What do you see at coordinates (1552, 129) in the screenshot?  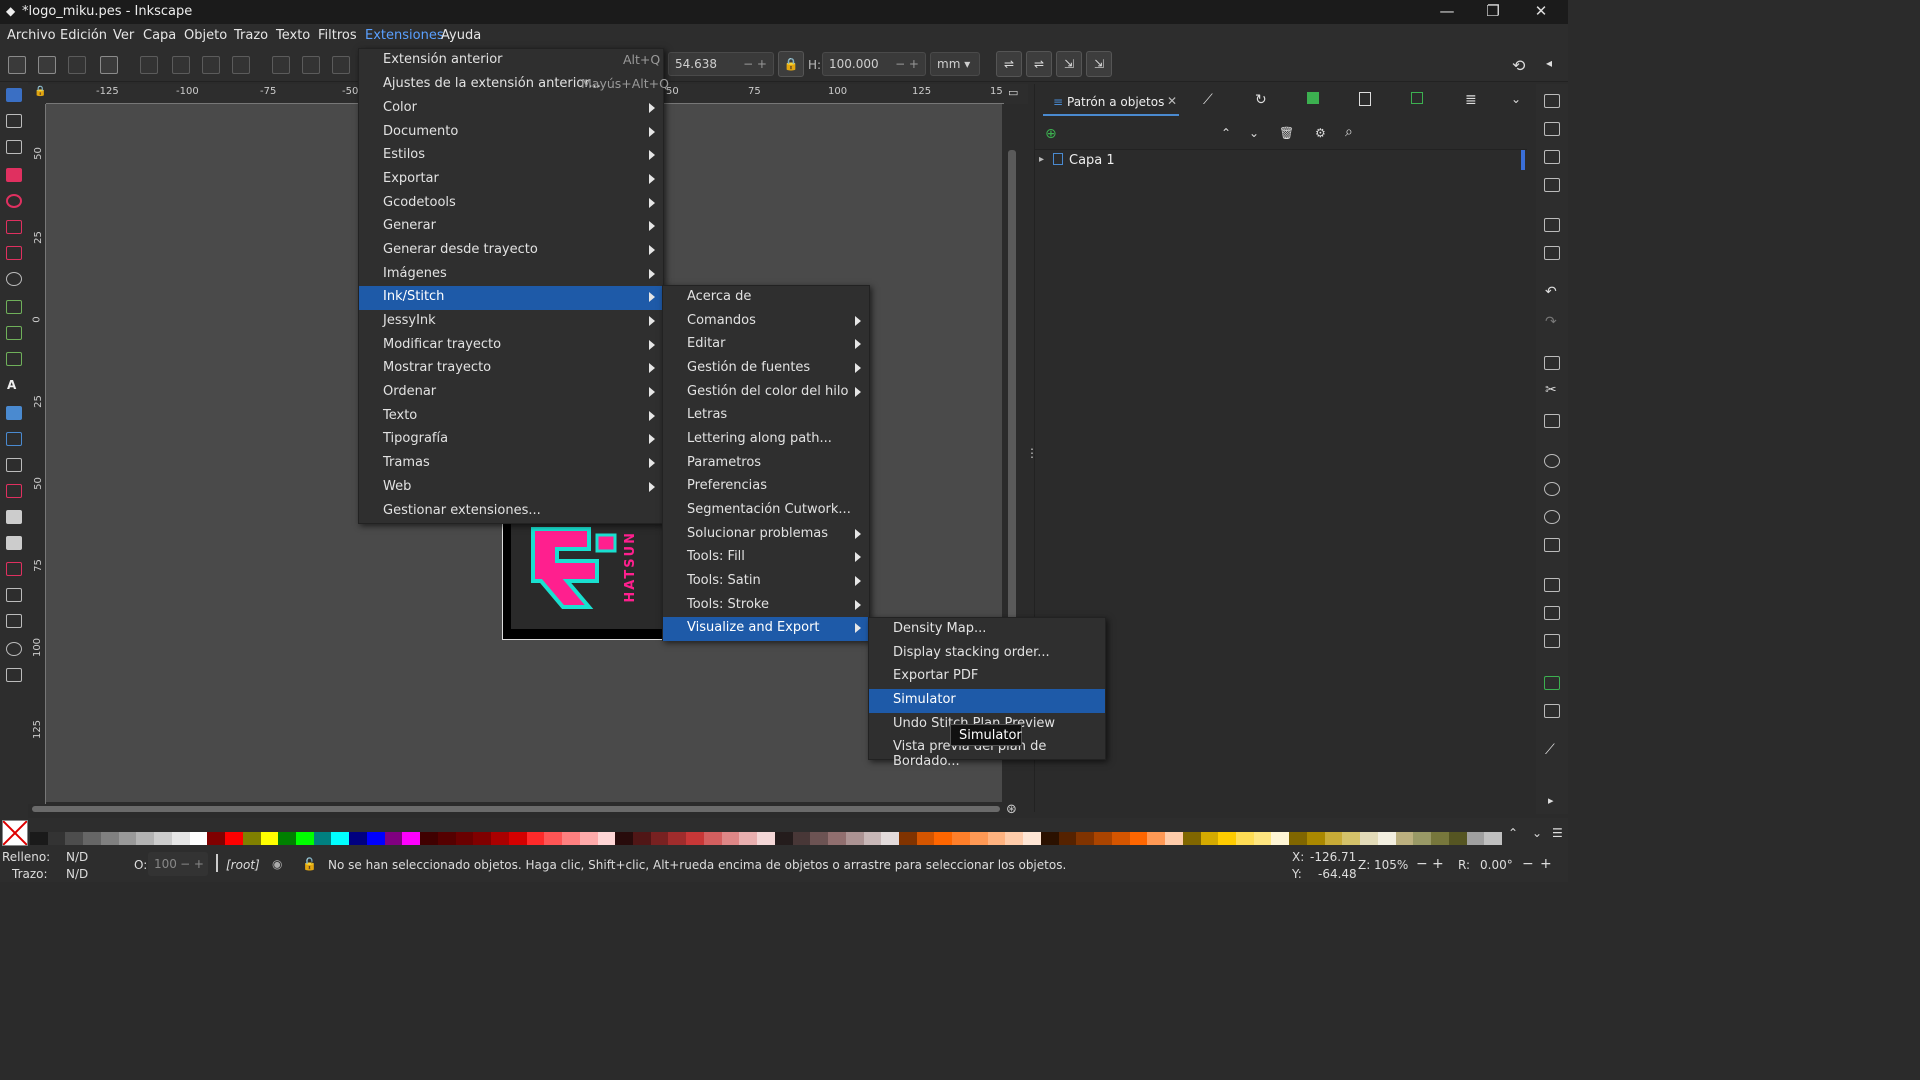 I see `open-icon` at bounding box center [1552, 129].